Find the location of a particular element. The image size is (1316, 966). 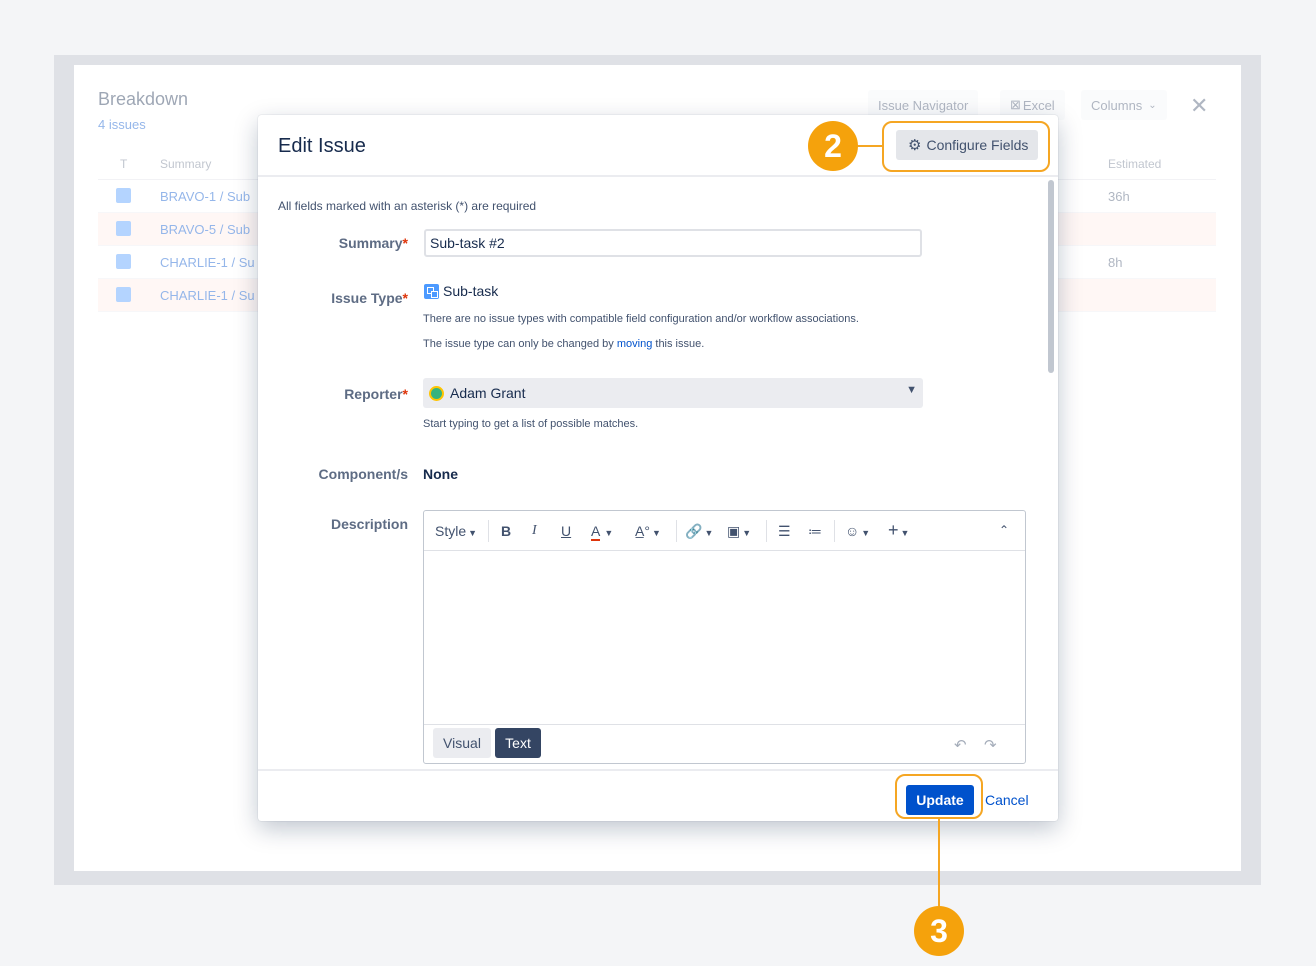

text-format-icon: A̲° is located at coordinates (642, 531).